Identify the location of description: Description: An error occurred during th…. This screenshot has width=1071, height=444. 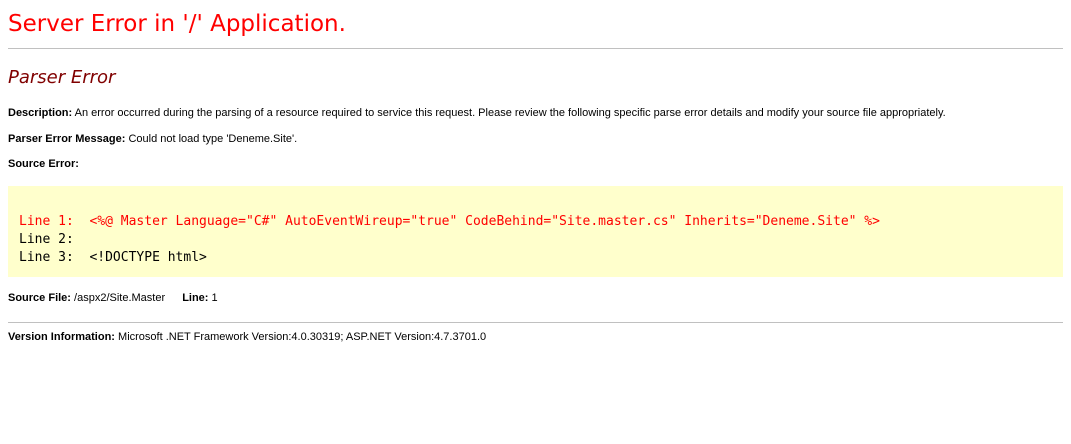
(535, 105).